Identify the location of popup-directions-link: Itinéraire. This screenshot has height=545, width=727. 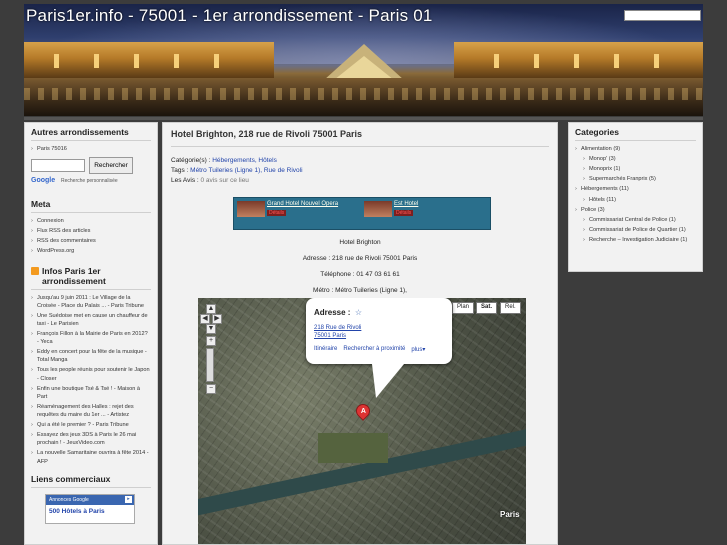
(325, 349).